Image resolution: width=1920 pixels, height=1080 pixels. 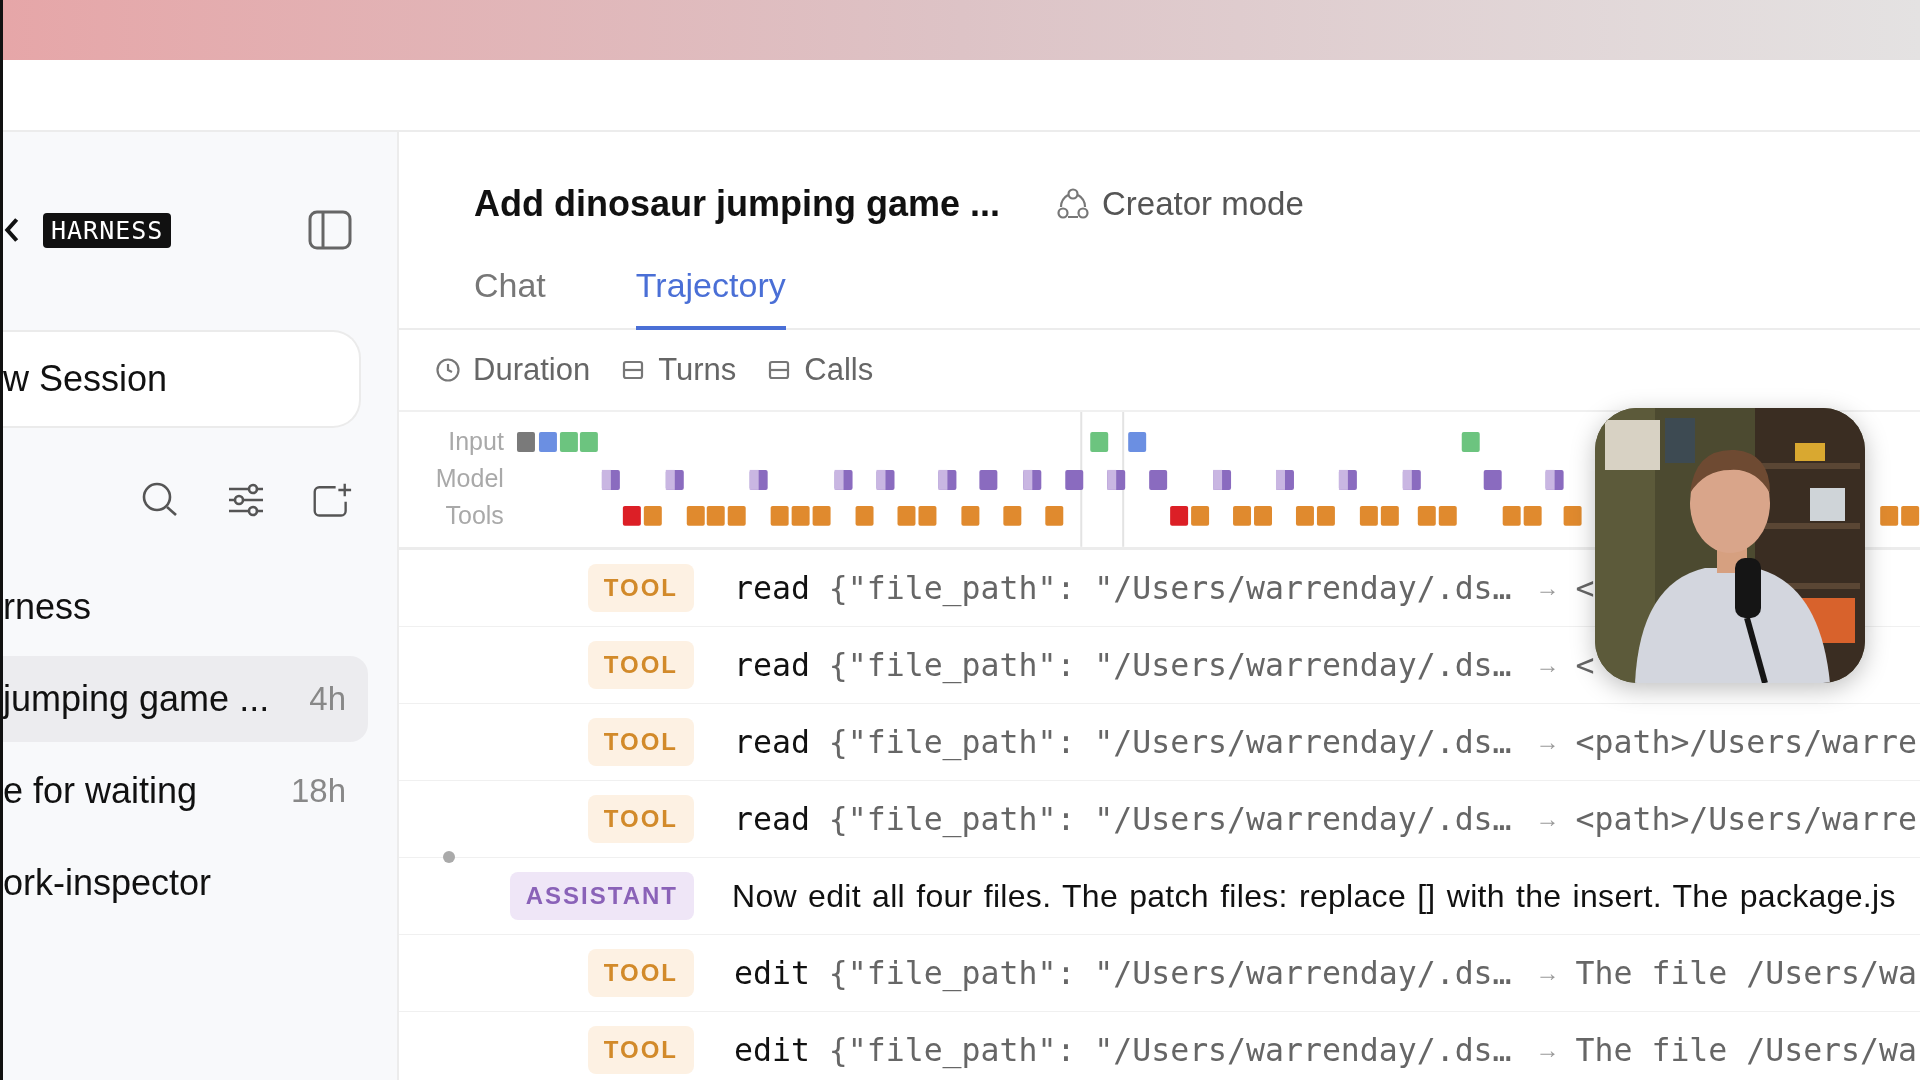 I want to click on lane-label: Input, so click(x=476, y=441).